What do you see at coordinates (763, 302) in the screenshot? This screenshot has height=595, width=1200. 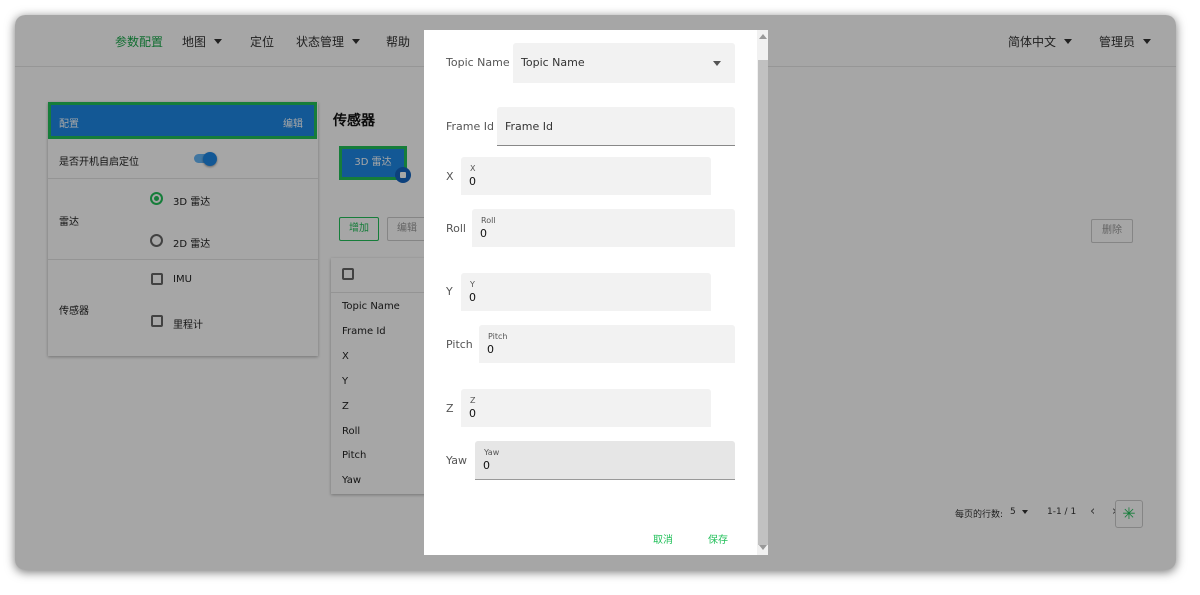 I see `scrollbar-thumb` at bounding box center [763, 302].